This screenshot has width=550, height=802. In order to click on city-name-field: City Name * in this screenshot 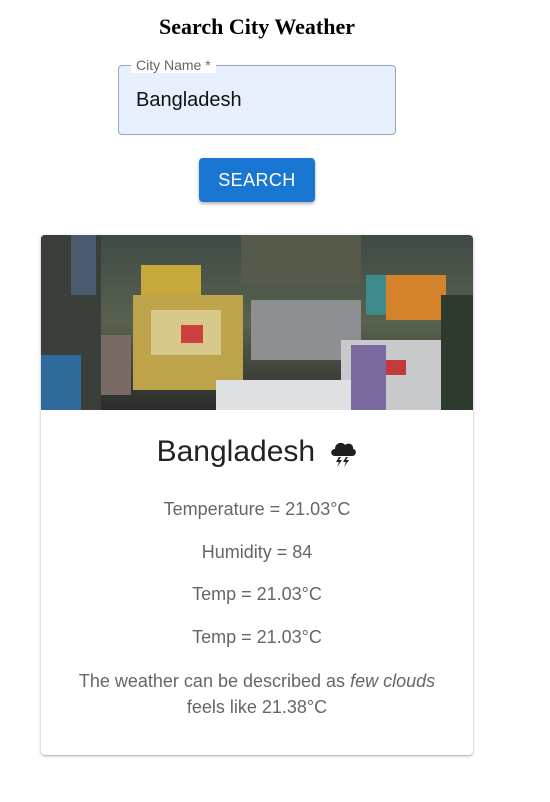, I will do `click(257, 96)`.